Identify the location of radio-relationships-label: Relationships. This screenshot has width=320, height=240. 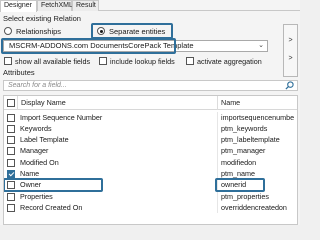
(39, 31).